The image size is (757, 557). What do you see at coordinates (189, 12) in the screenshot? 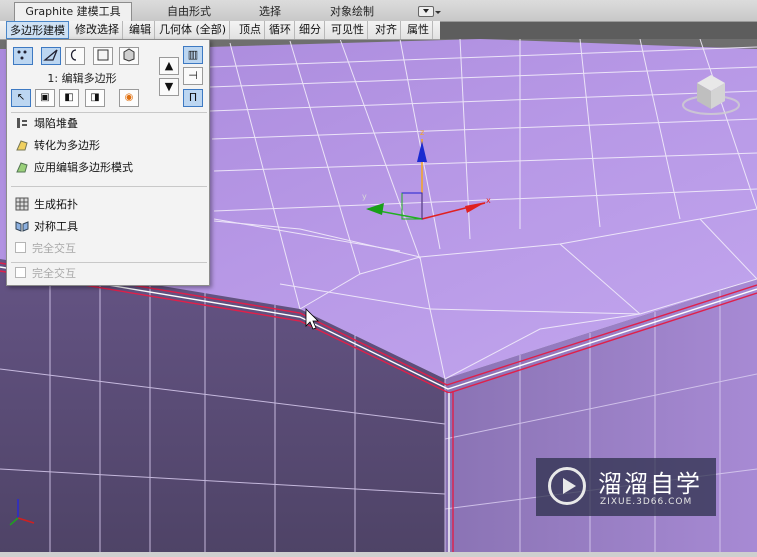
I see `tab-freeform: 自由形式` at bounding box center [189, 12].